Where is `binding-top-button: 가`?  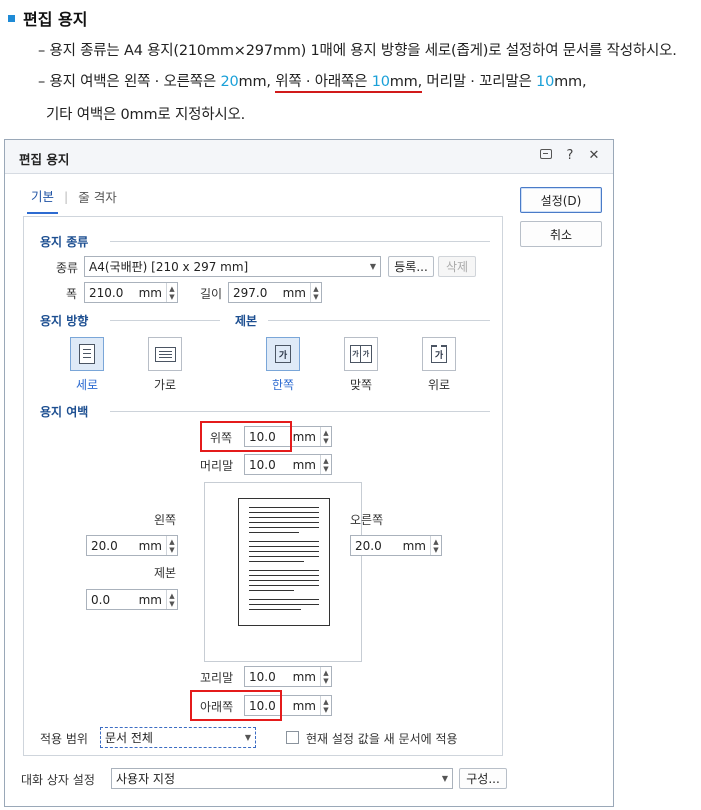
binding-top-button: 가 is located at coordinates (439, 354).